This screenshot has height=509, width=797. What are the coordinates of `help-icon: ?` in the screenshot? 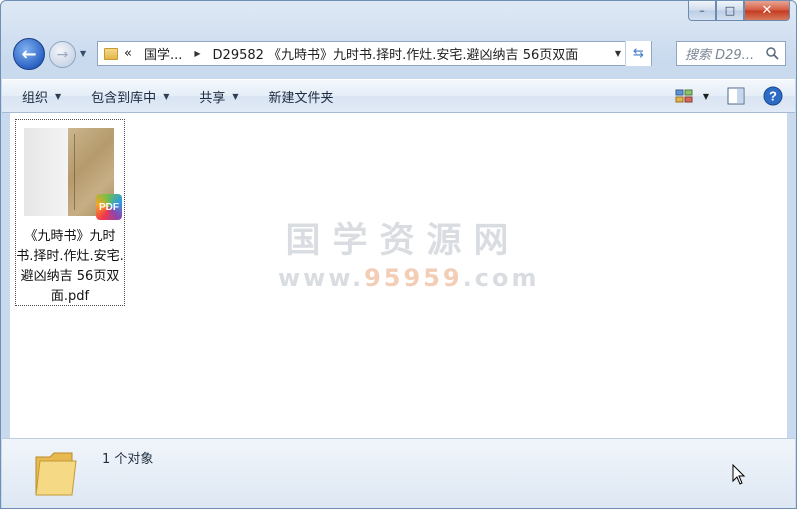 It's located at (773, 96).